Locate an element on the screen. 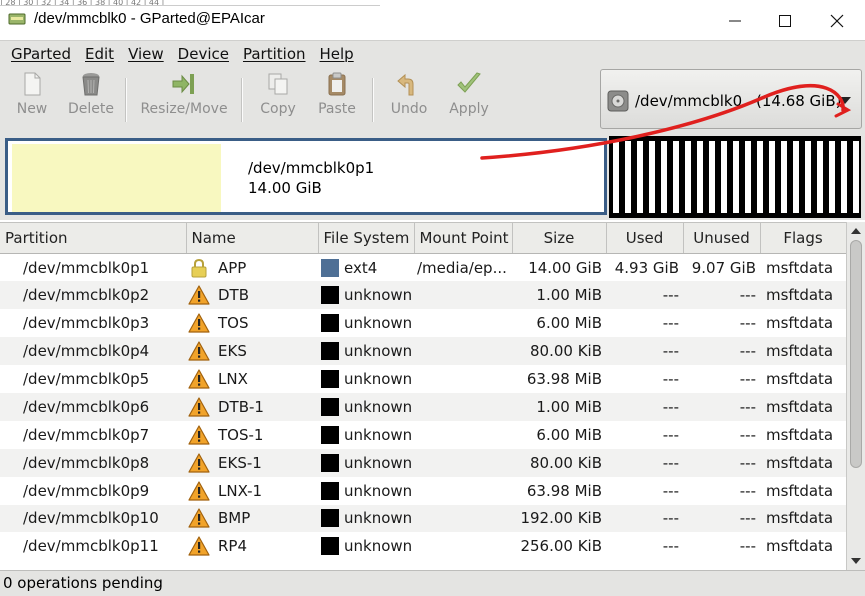  partition-graph-p1: /dev/mmcblk0p1 14.00 GiB is located at coordinates (306, 176).